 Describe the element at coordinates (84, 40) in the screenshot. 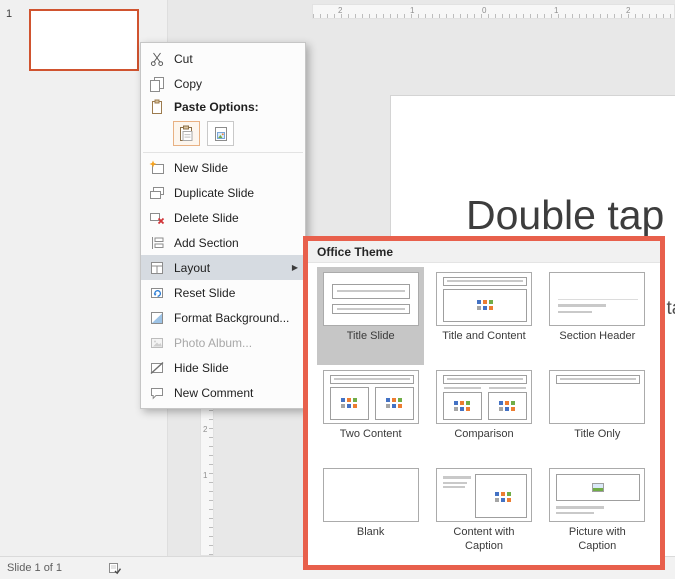

I see `slide-thumbnail` at that location.